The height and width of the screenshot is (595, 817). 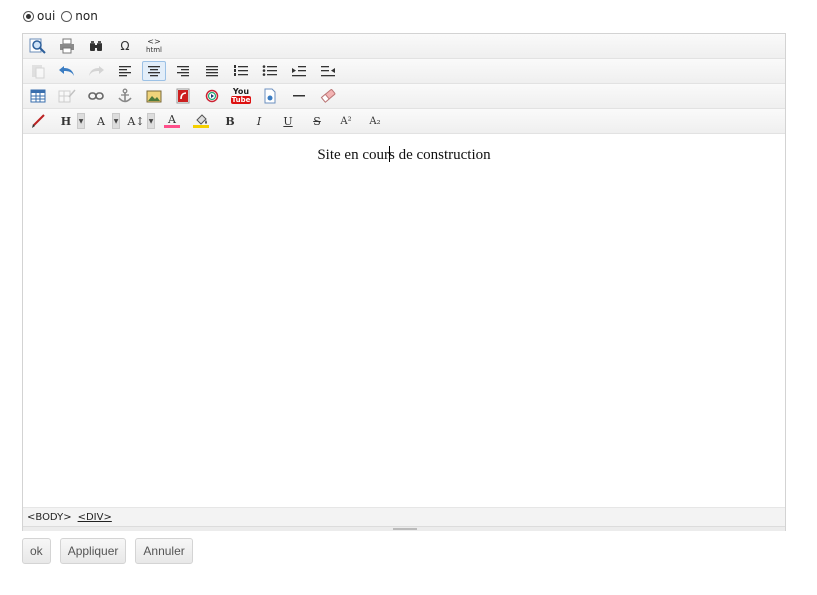 I want to click on align-left-icon, so click(x=125, y=71).